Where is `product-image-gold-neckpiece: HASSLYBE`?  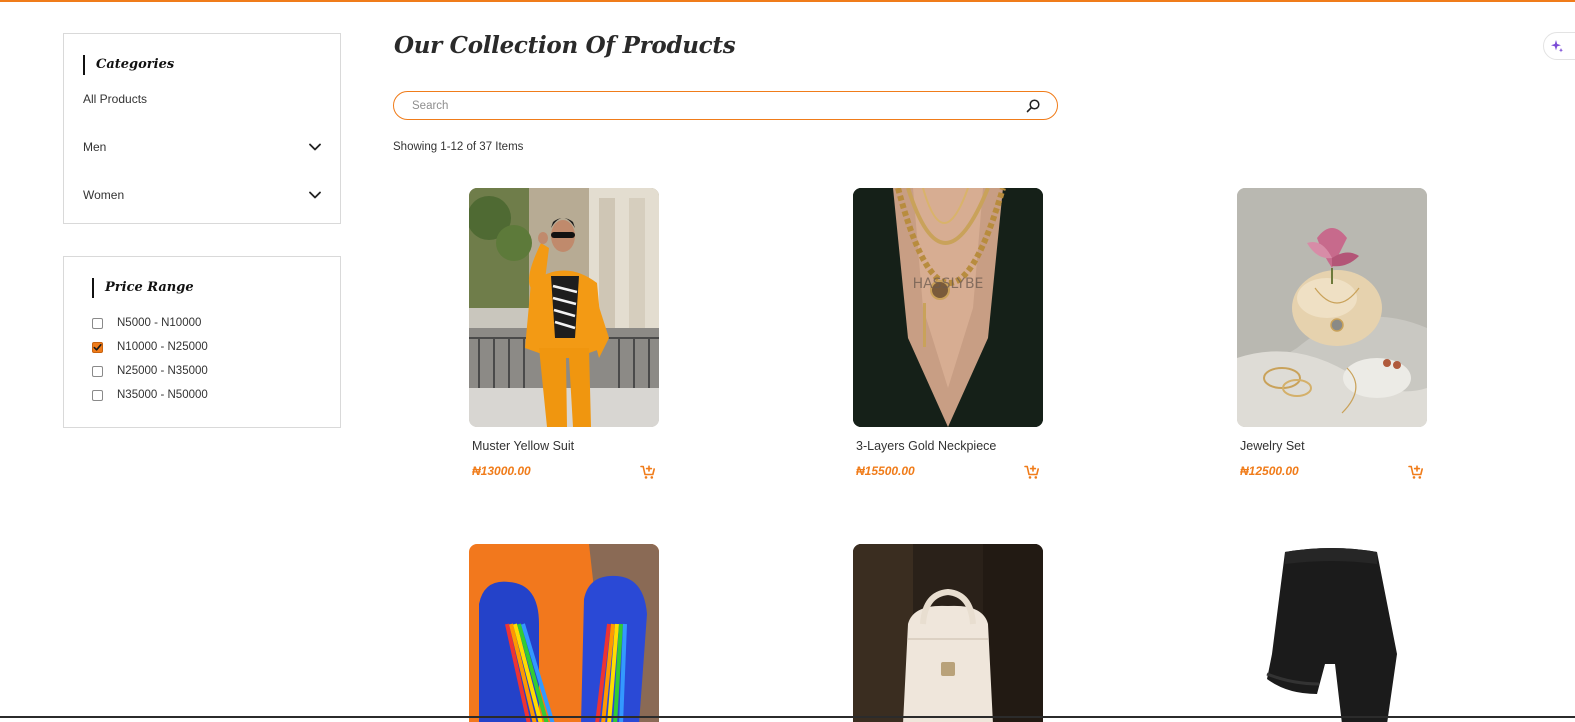 product-image-gold-neckpiece: HASSLYBE is located at coordinates (948, 307).